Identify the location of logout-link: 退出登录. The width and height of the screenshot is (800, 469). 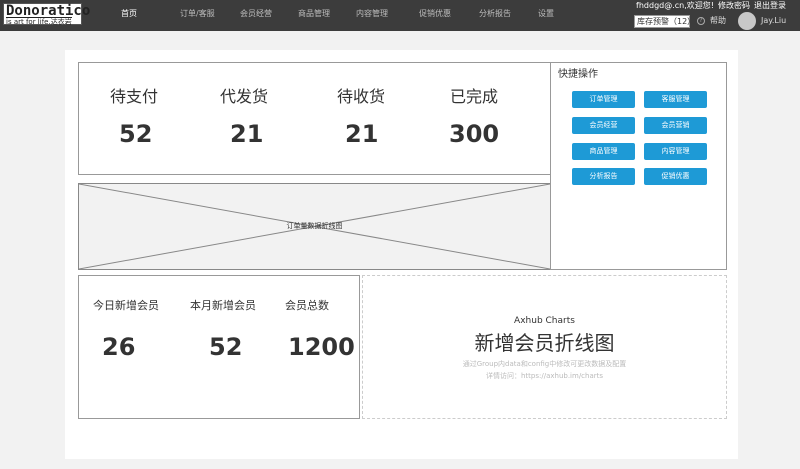
(770, 5).